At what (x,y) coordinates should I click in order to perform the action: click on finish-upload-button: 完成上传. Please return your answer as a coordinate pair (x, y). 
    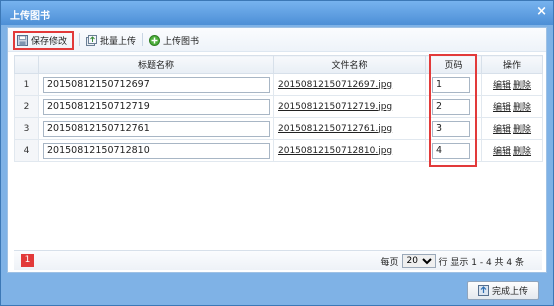
    Looking at the image, I should click on (503, 290).